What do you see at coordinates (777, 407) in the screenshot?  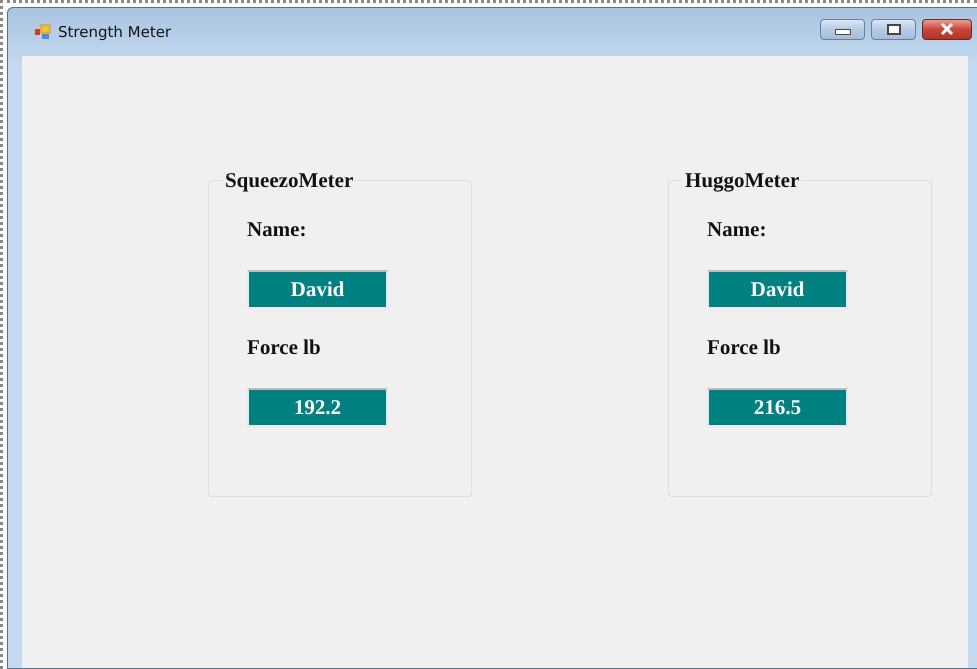 I see `force-field: 216.5` at bounding box center [777, 407].